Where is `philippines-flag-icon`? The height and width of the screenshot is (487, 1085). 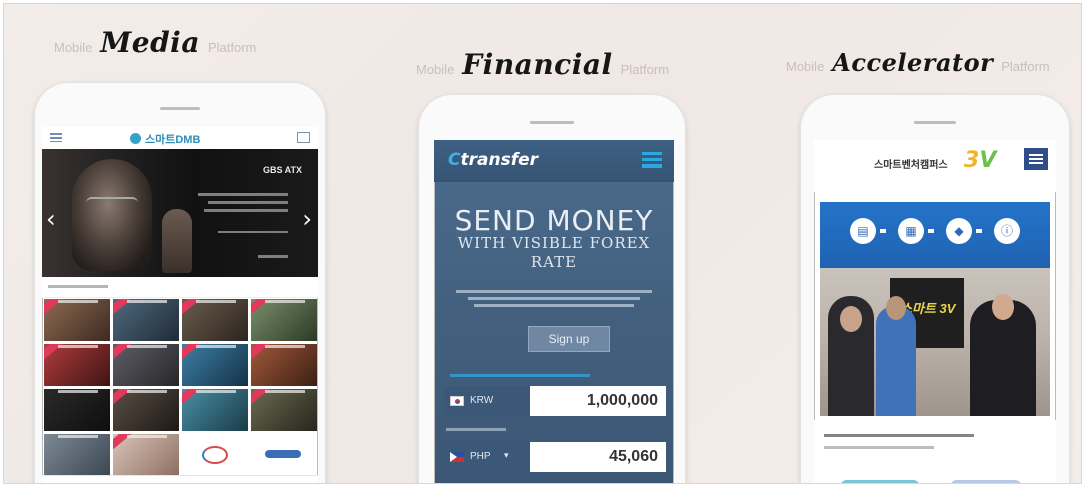 philippines-flag-icon is located at coordinates (457, 457).